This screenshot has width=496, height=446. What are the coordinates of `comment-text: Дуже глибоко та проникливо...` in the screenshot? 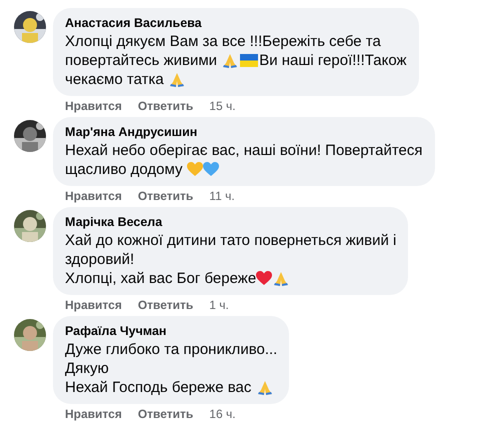 It's located at (171, 349).